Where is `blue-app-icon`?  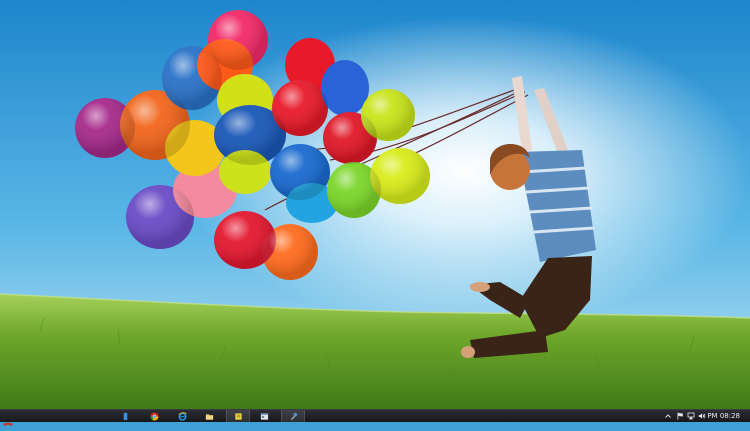 blue-app-icon is located at coordinates (125, 416).